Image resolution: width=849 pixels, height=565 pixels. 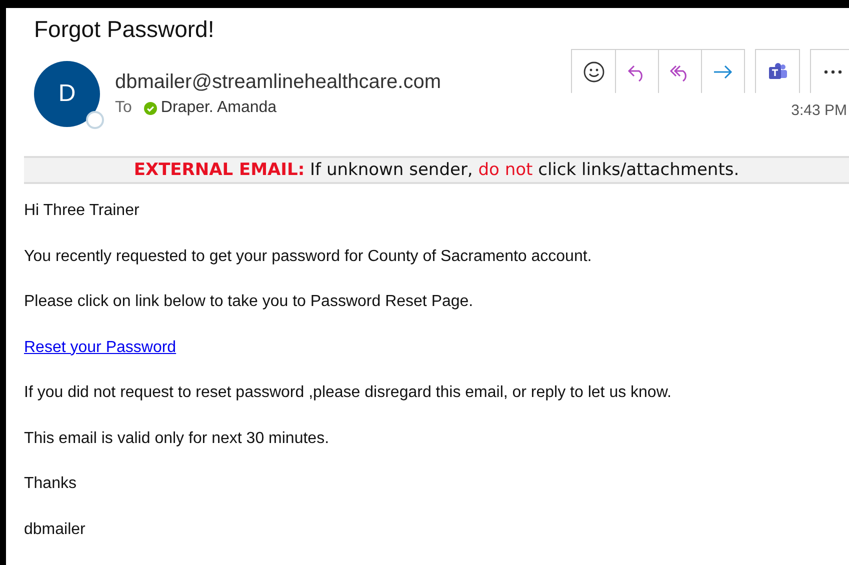 What do you see at coordinates (123, 108) in the screenshot?
I see `to-label: To` at bounding box center [123, 108].